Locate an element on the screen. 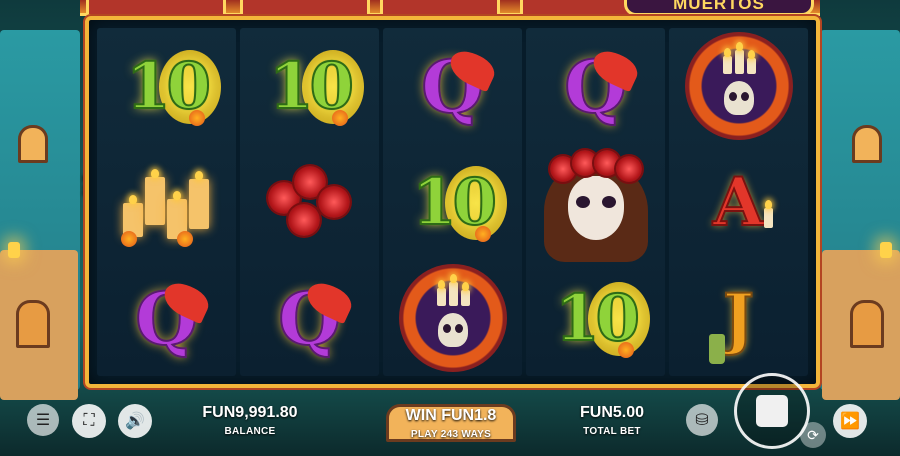  ace-glyph: A is located at coordinates (738, 202).